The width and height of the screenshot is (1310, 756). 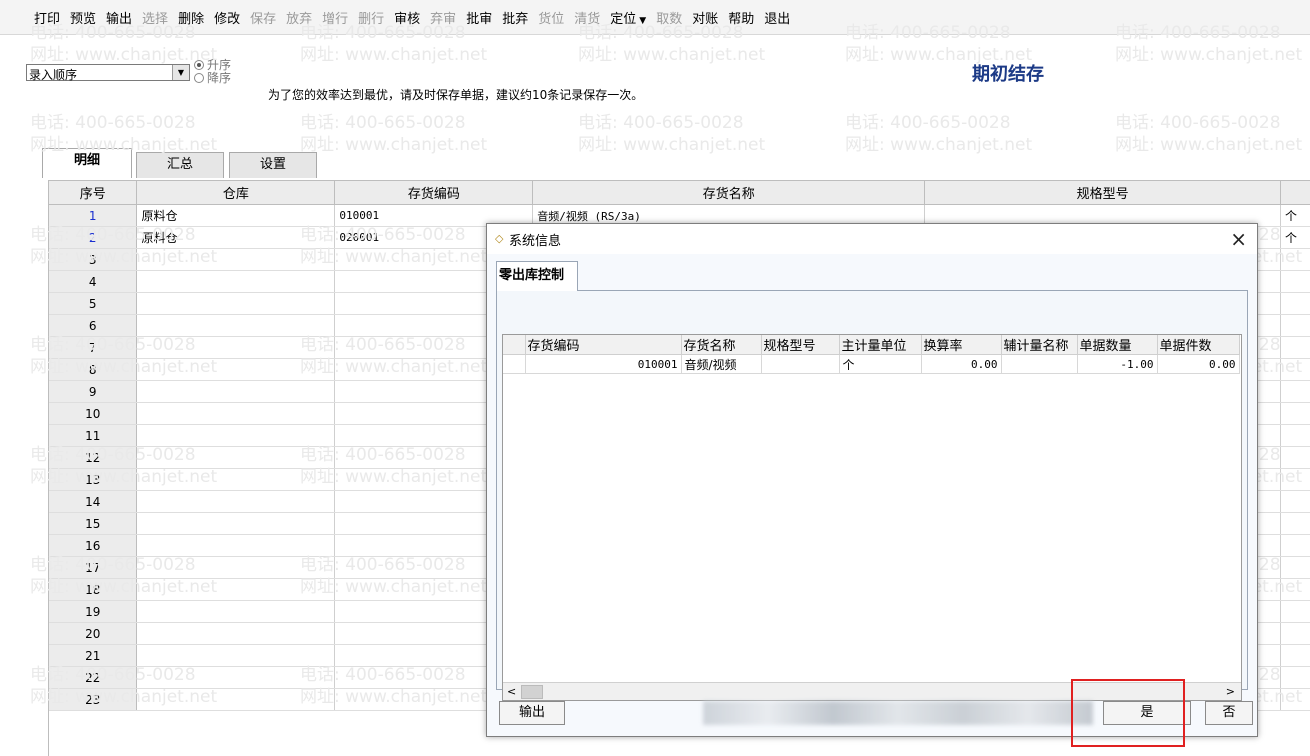 I want to click on cell-name: 音频/视频, so click(x=721, y=364).